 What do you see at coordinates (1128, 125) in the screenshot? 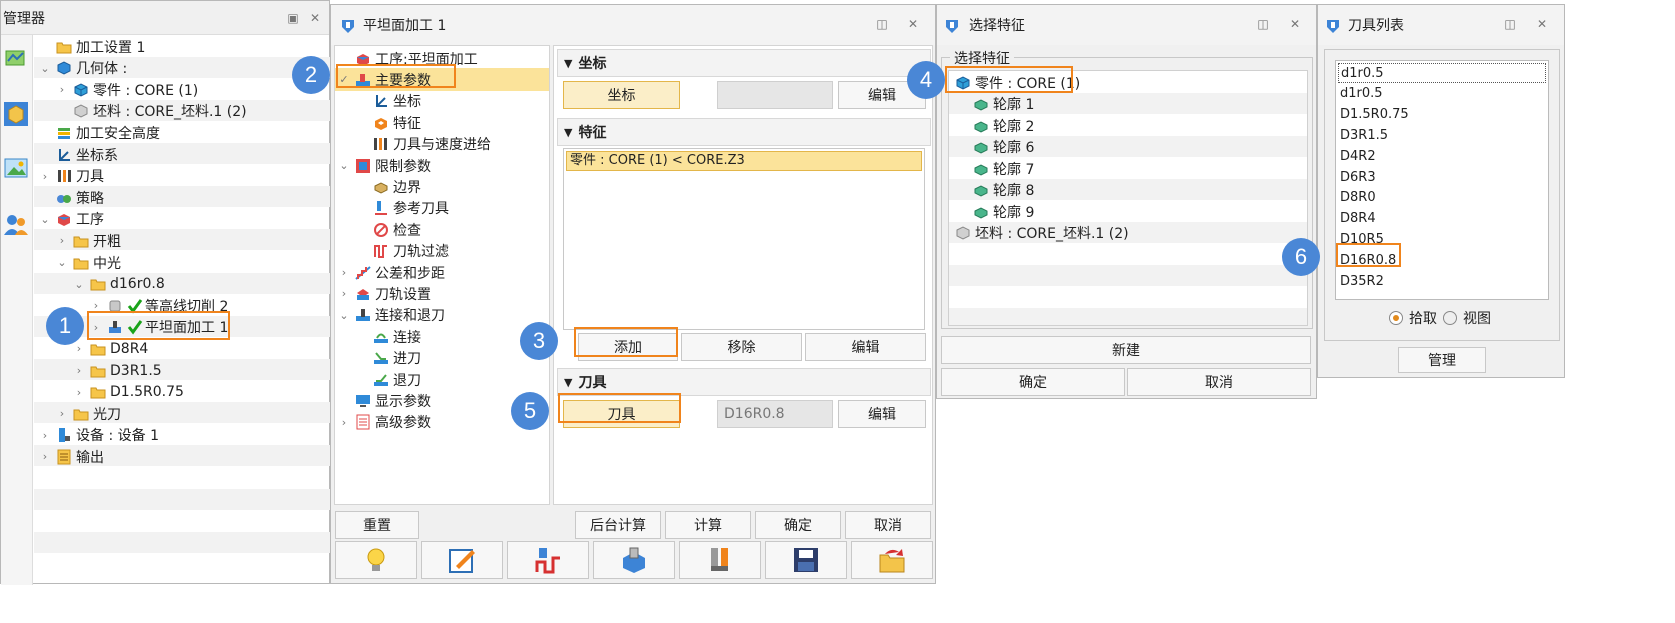
I see `select-feature-item-row: 轮廓 2` at bounding box center [1128, 125].